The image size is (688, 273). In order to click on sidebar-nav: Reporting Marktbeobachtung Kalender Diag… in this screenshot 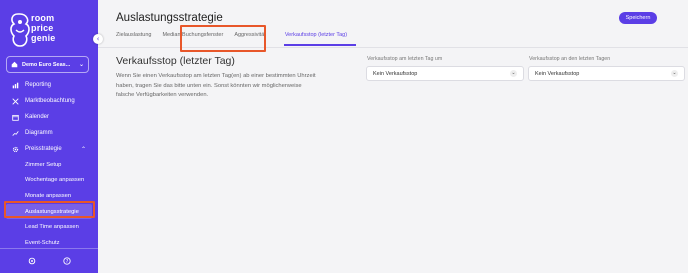, I will do `click(49, 164)`.